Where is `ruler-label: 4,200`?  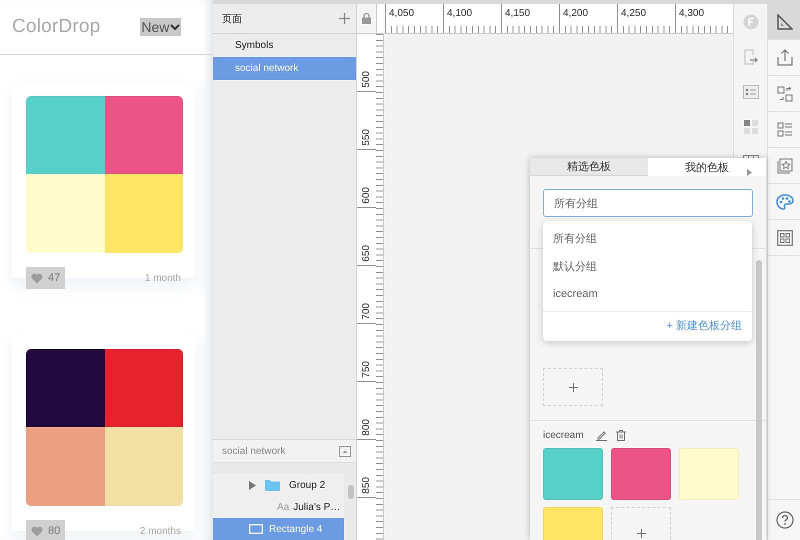 ruler-label: 4,200 is located at coordinates (588, 15).